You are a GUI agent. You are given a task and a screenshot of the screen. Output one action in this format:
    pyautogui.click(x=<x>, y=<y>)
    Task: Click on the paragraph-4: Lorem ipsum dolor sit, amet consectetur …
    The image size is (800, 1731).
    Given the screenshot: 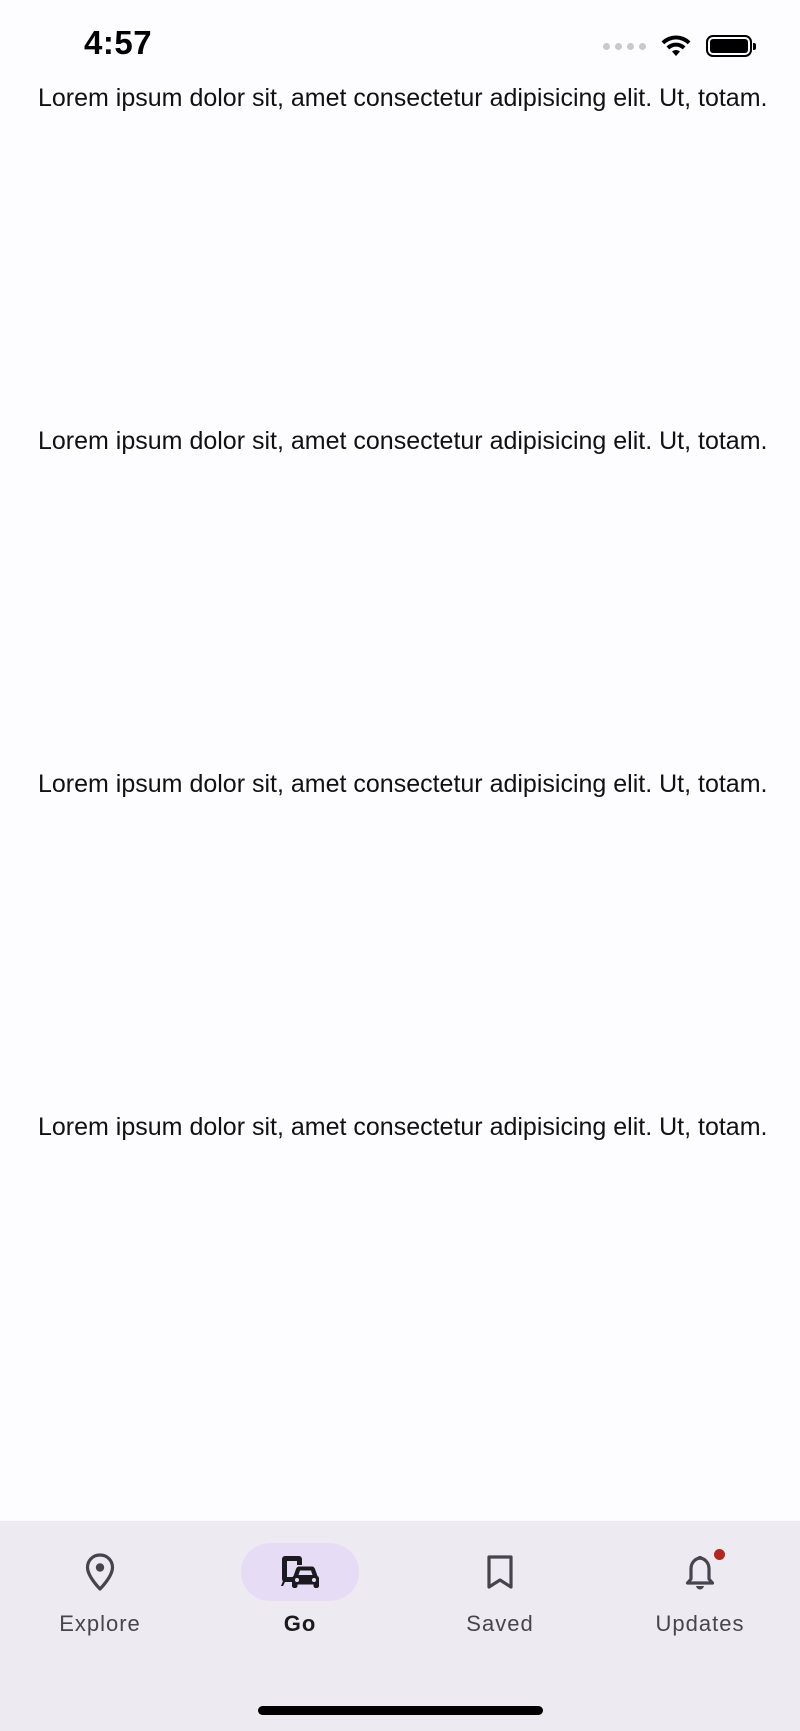 What is the action you would take?
    pyautogui.click(x=403, y=1127)
    